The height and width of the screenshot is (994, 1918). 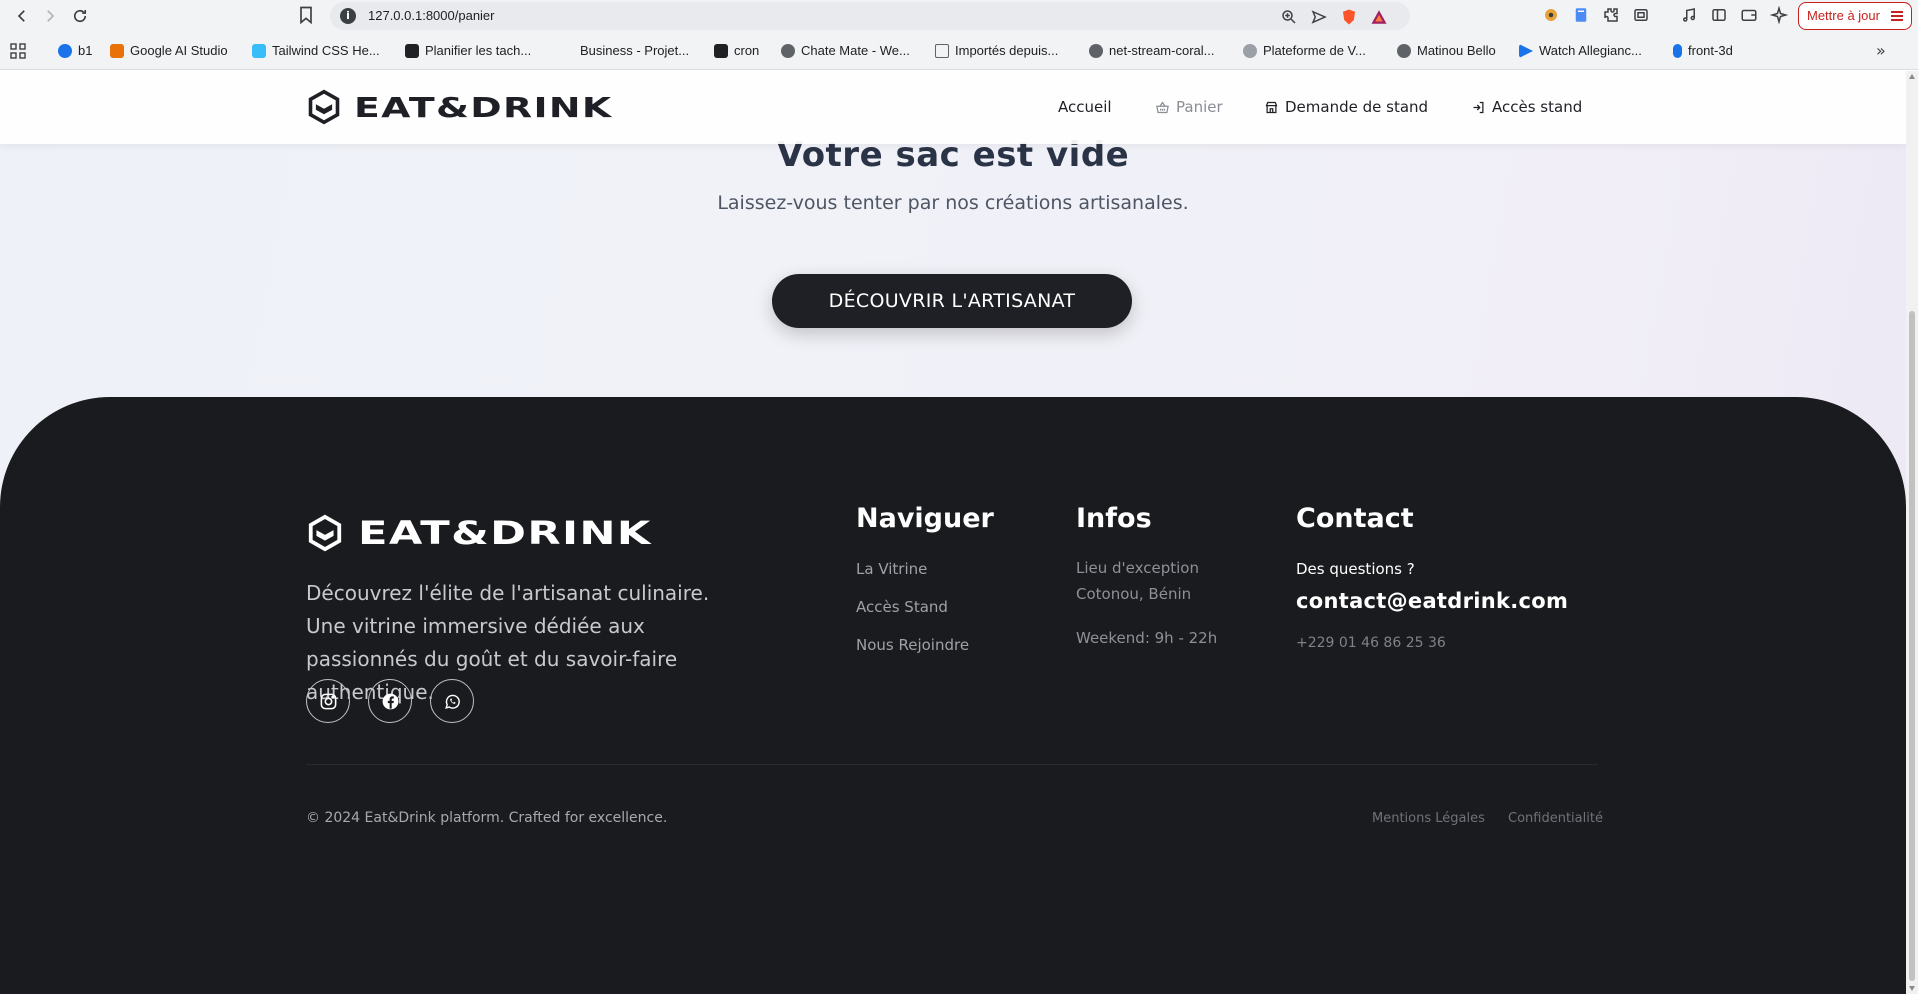 I want to click on brand-name: EAT&DRINK, so click(x=483, y=107).